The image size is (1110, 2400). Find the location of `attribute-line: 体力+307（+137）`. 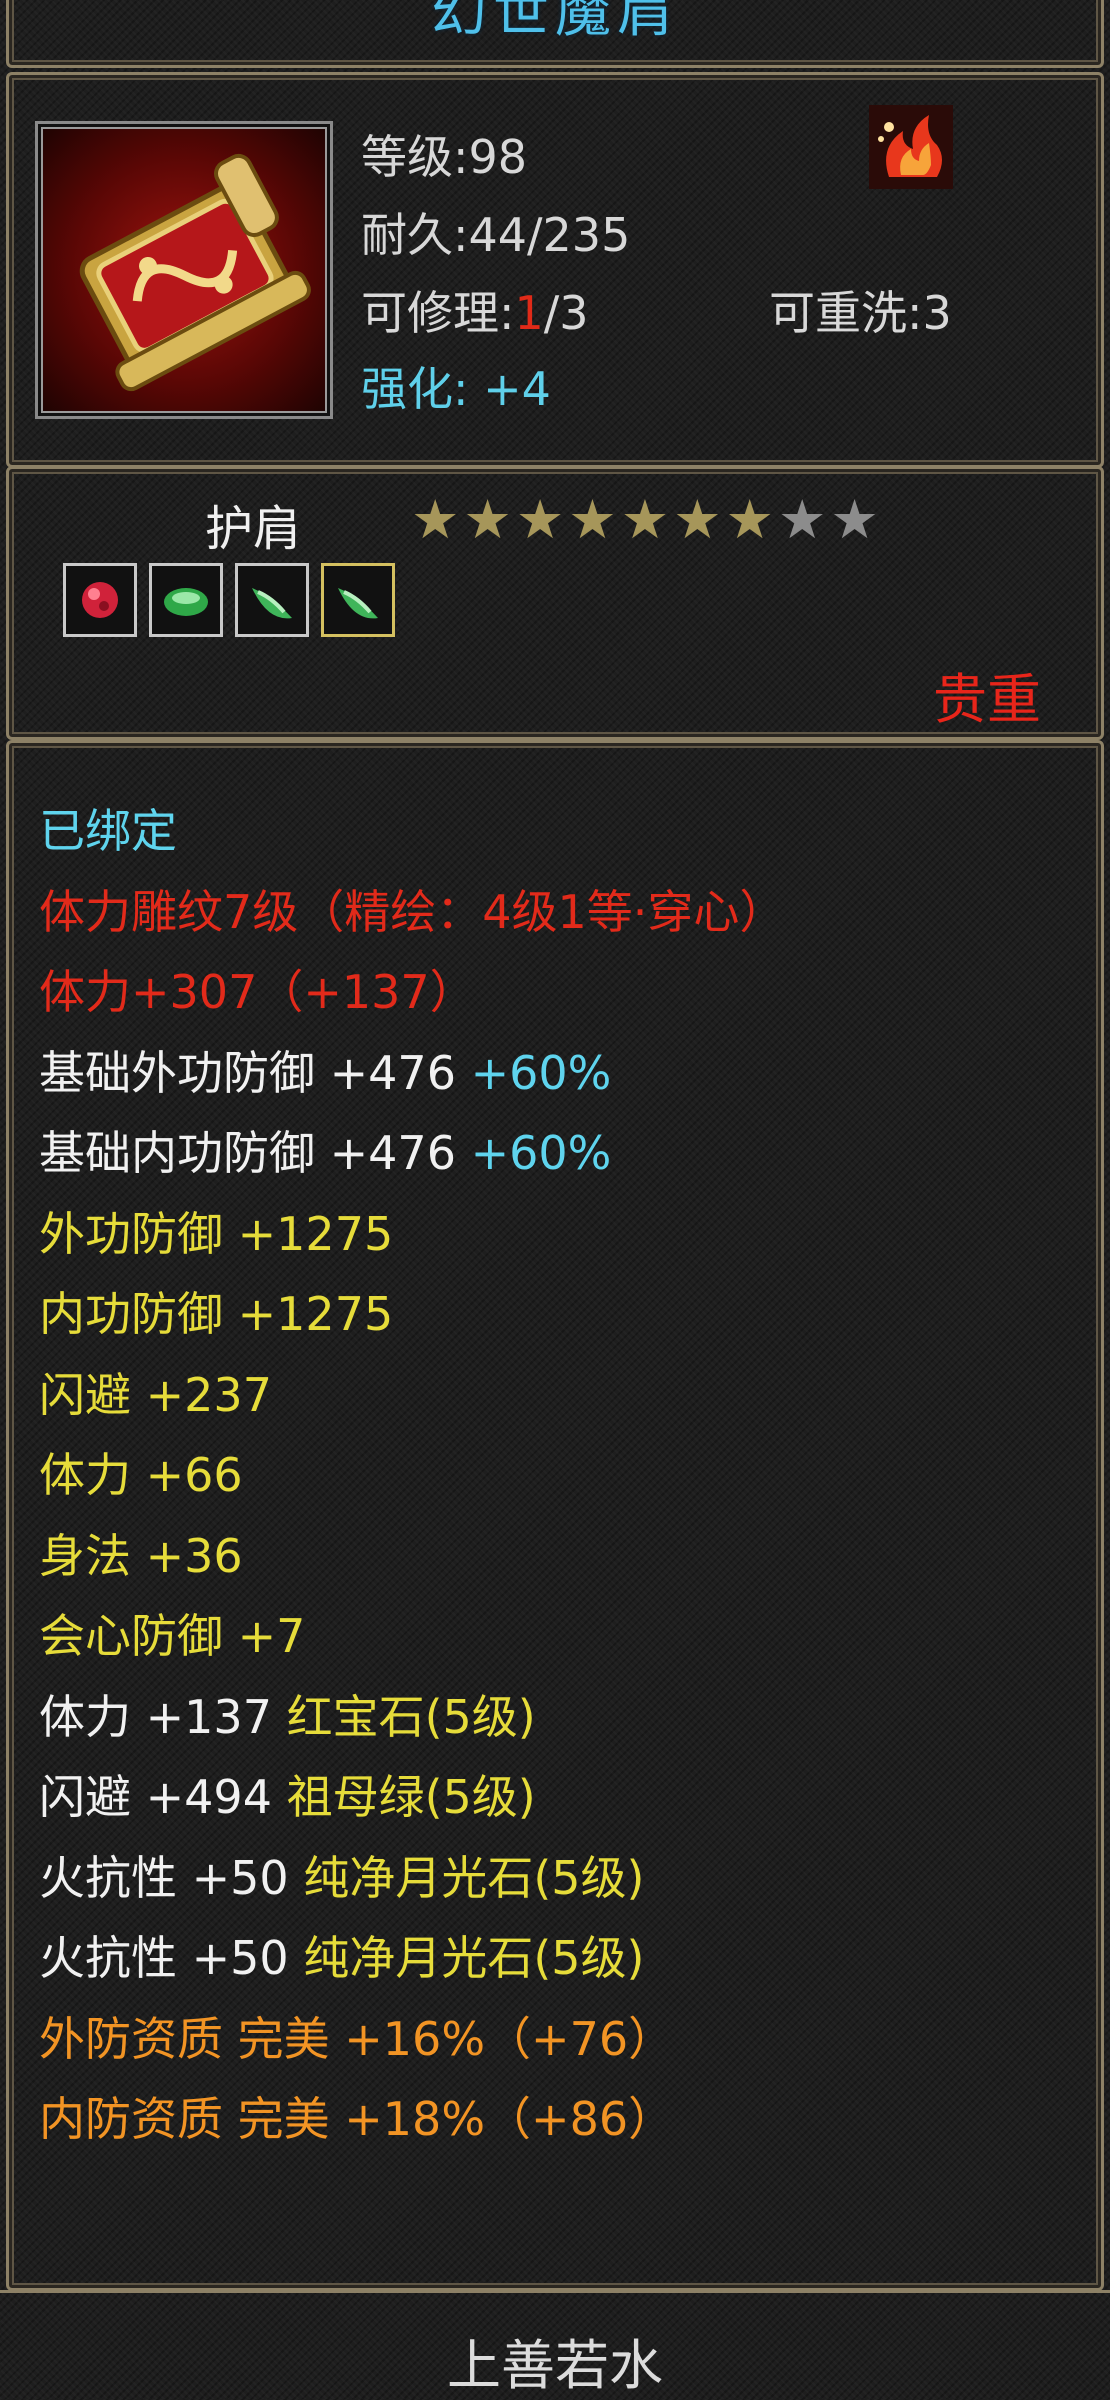

attribute-line: 体力+307（+137） is located at coordinates (412, 992).